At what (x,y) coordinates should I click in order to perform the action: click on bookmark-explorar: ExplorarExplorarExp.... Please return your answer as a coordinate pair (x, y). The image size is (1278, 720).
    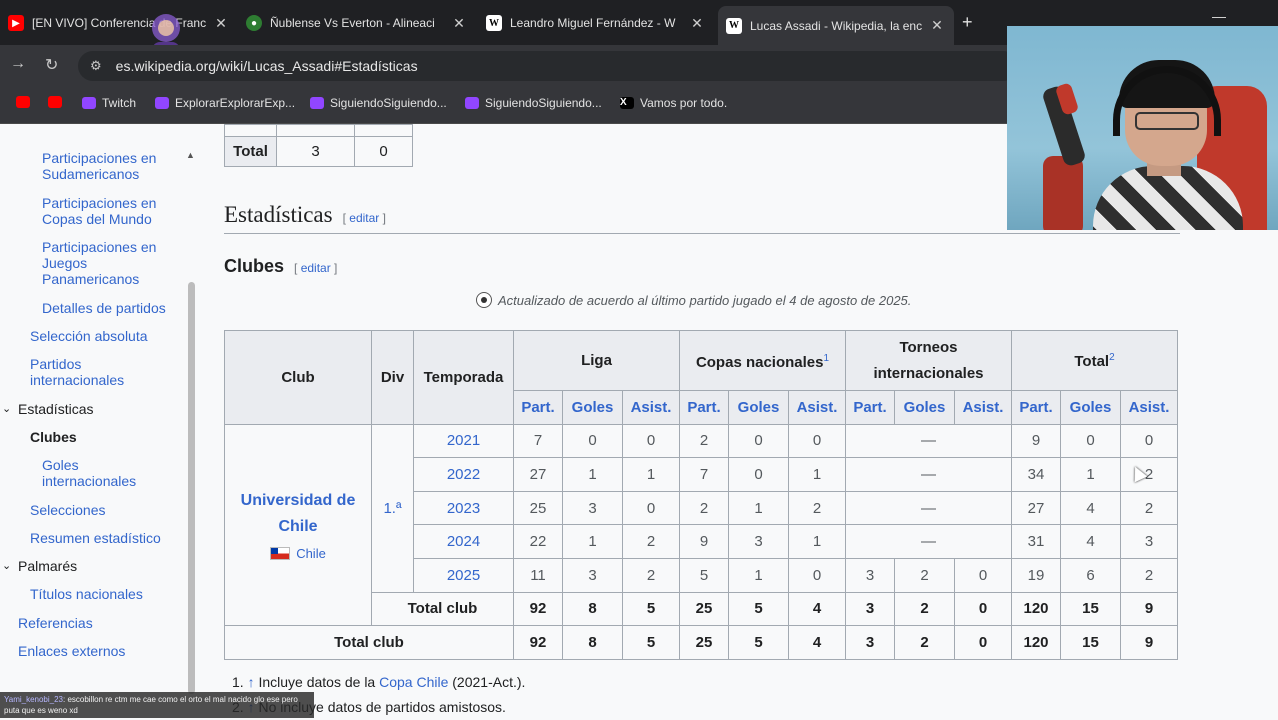
    Looking at the image, I should click on (225, 103).